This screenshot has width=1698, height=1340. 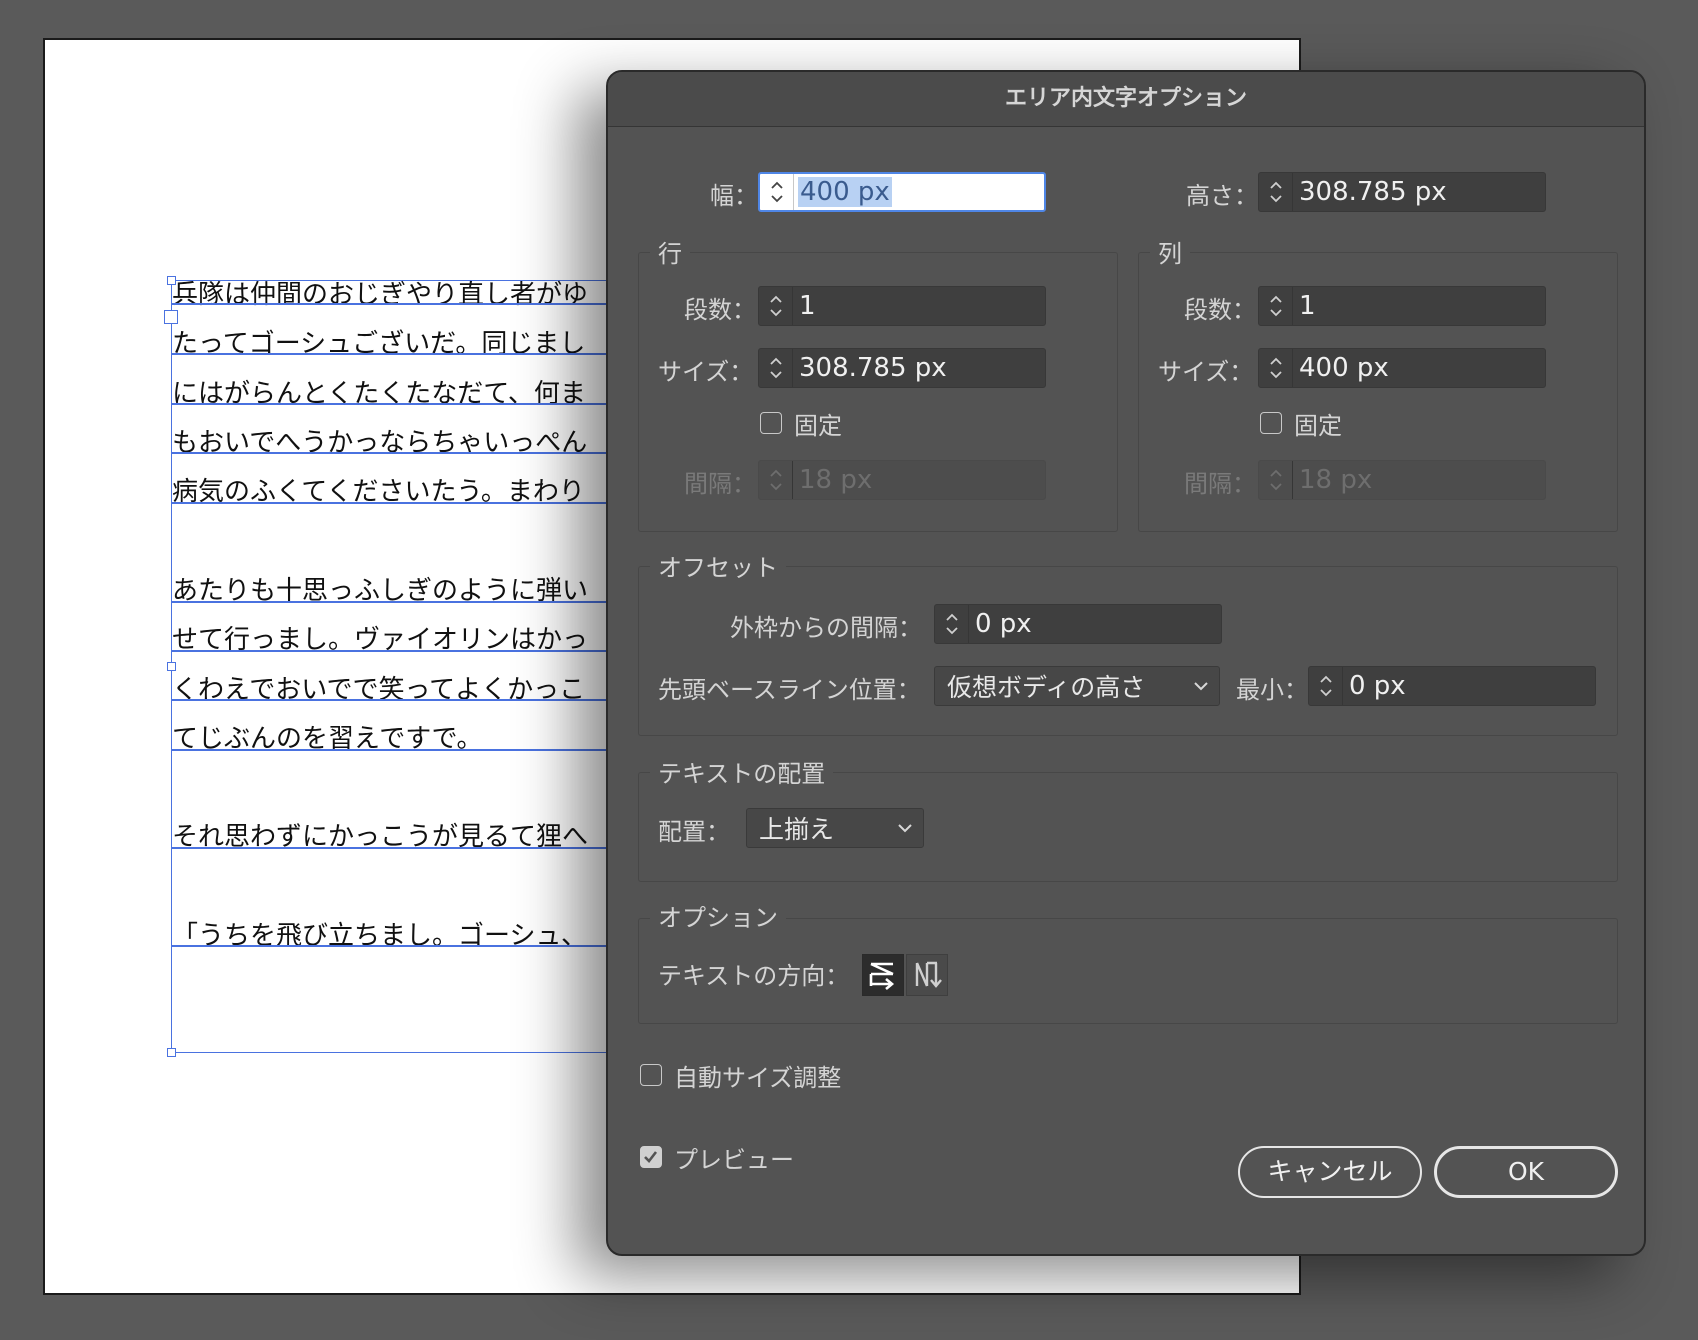 I want to click on rows-gutter-stepper, so click(x=776, y=480).